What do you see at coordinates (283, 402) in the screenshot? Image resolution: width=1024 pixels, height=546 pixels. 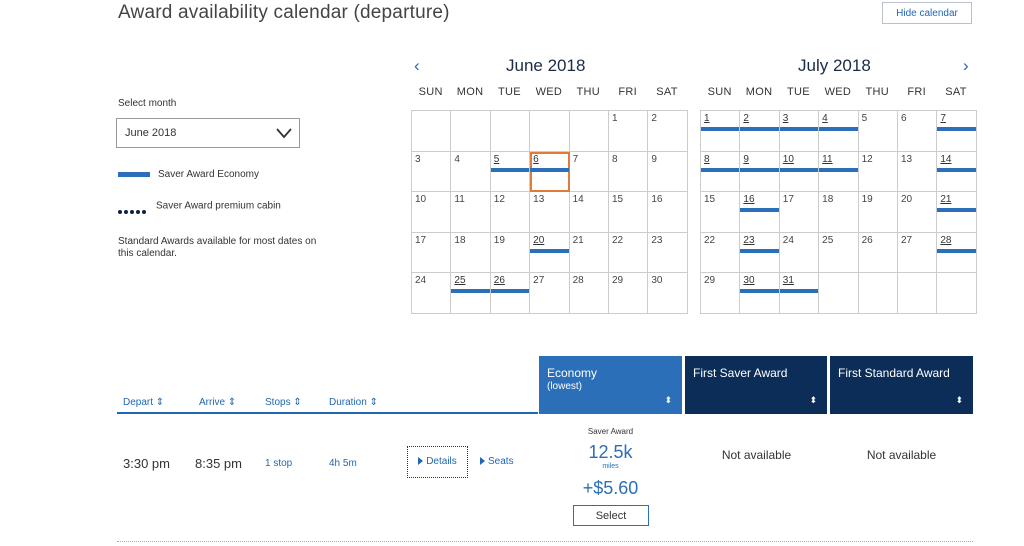 I see `sort-stops: Stops ⇕` at bounding box center [283, 402].